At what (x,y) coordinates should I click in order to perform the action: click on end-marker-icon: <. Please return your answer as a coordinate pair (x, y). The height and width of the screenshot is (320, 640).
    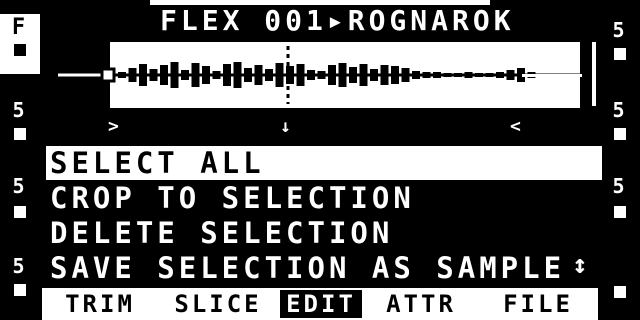
    Looking at the image, I should click on (517, 126).